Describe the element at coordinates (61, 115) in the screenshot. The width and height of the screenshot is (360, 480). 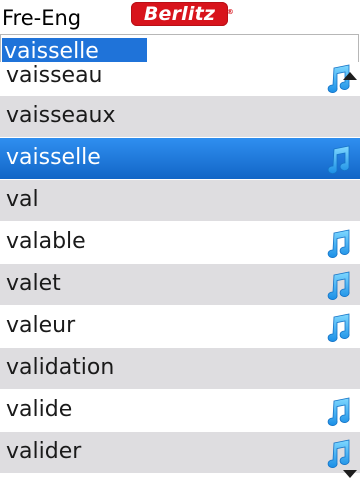
I see `list-item-word: vaisseaux` at that location.